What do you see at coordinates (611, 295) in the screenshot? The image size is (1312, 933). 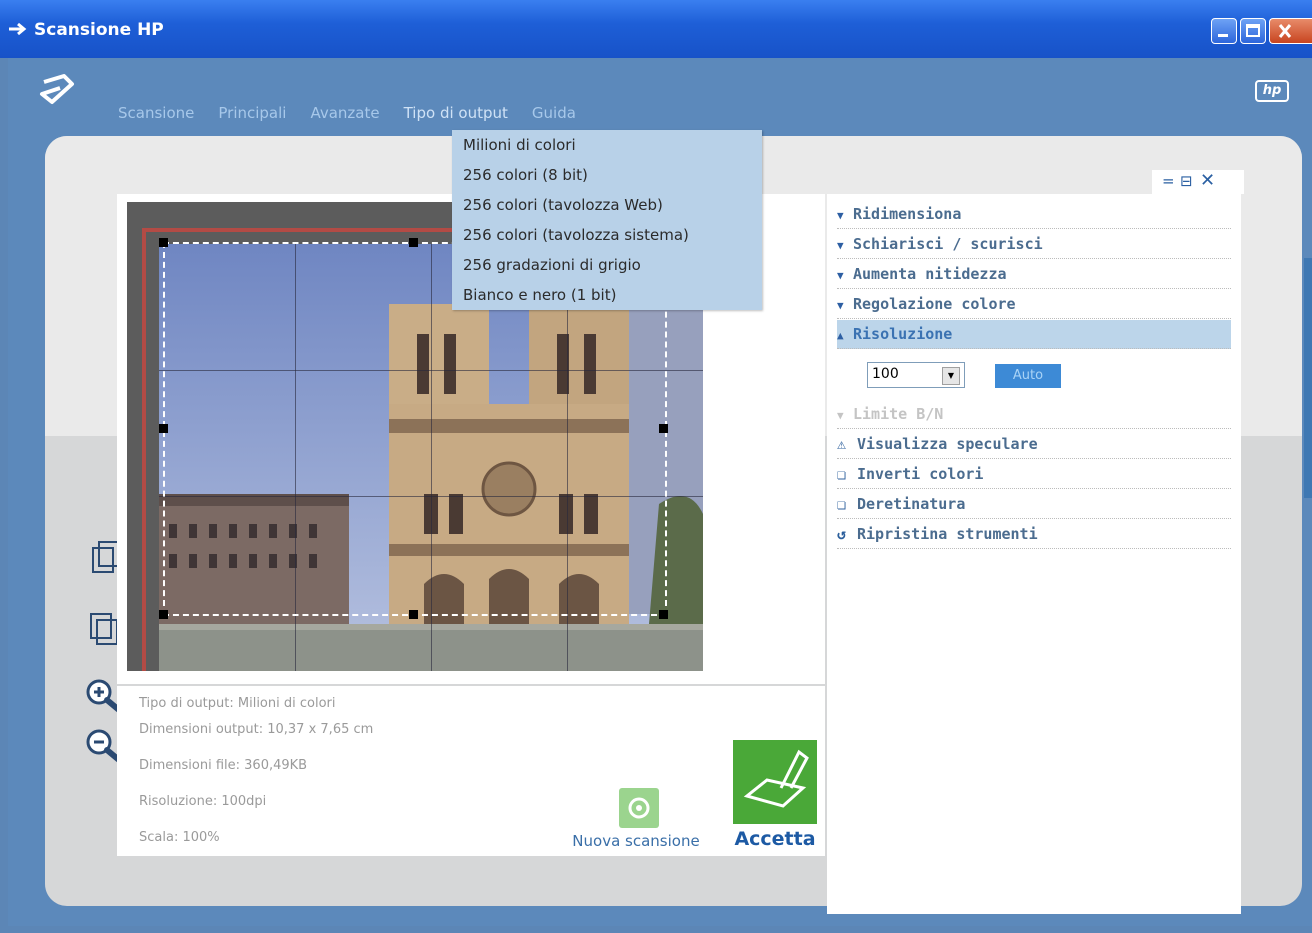 I see `option-bianco-nero: Bianco e nero (1 bit)` at bounding box center [611, 295].